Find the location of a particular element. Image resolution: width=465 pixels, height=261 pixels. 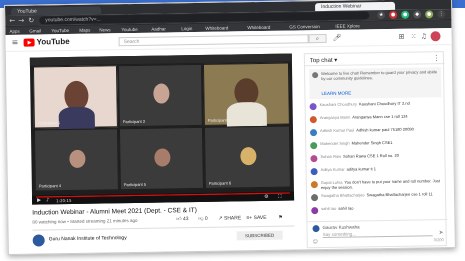

chat-author-name: Swagatha Bhattacharjee is located at coordinates (342, 195).